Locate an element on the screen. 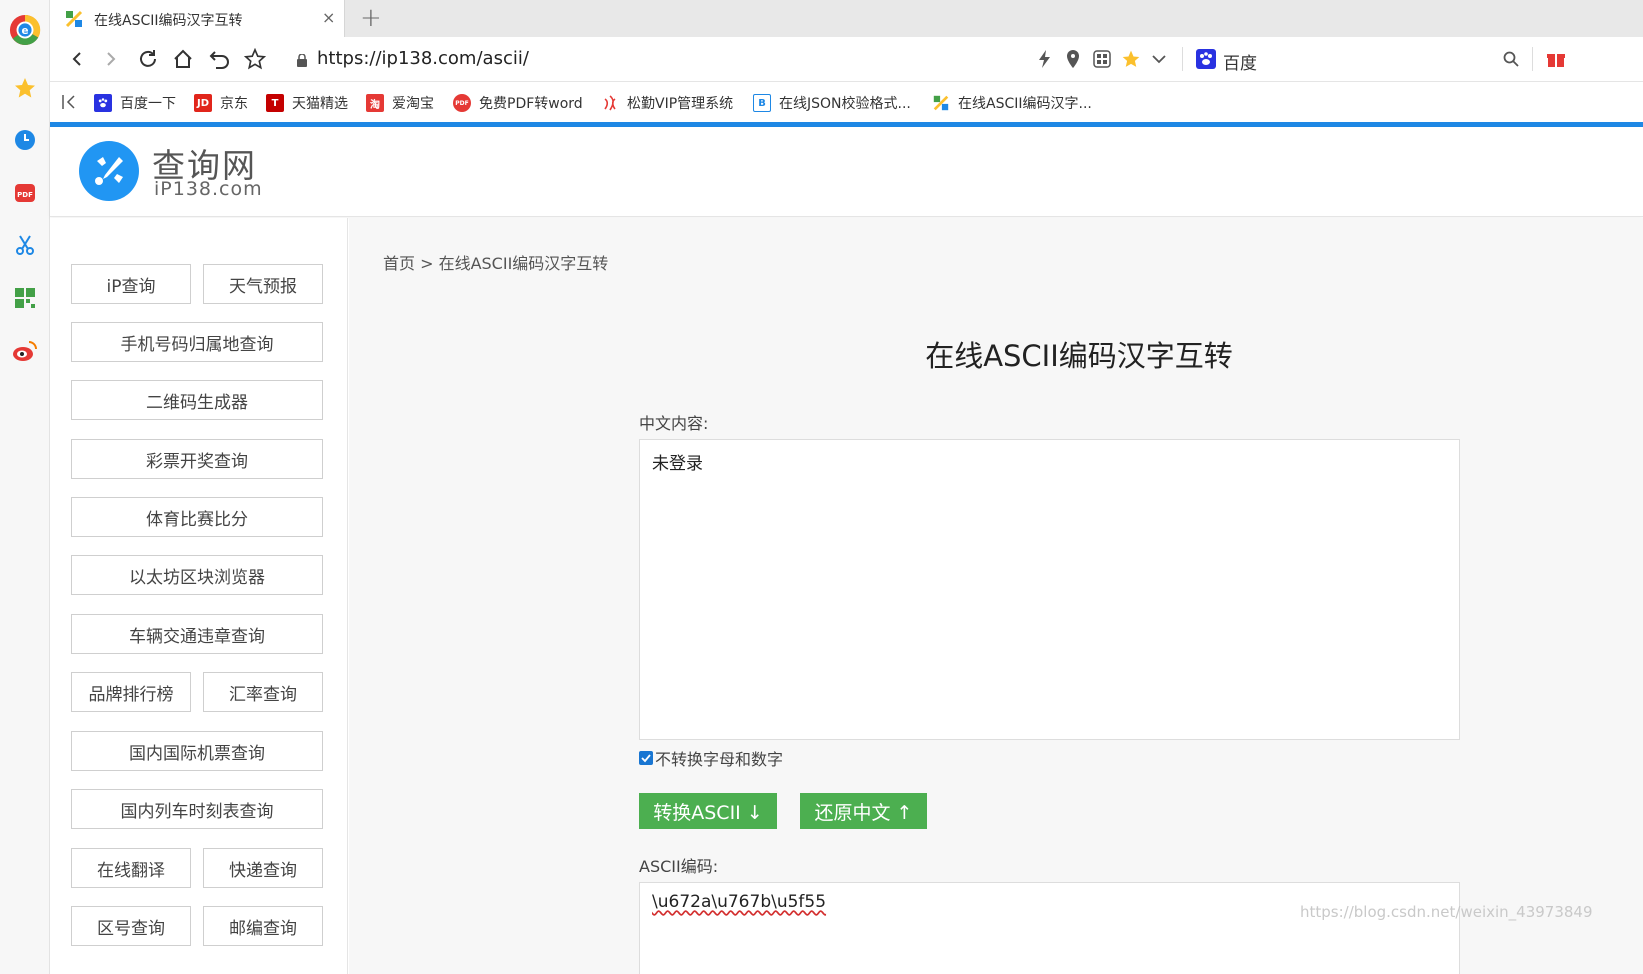 This screenshot has height=974, width=1643. sidebar-pdf-text: PDF is located at coordinates (25, 195).